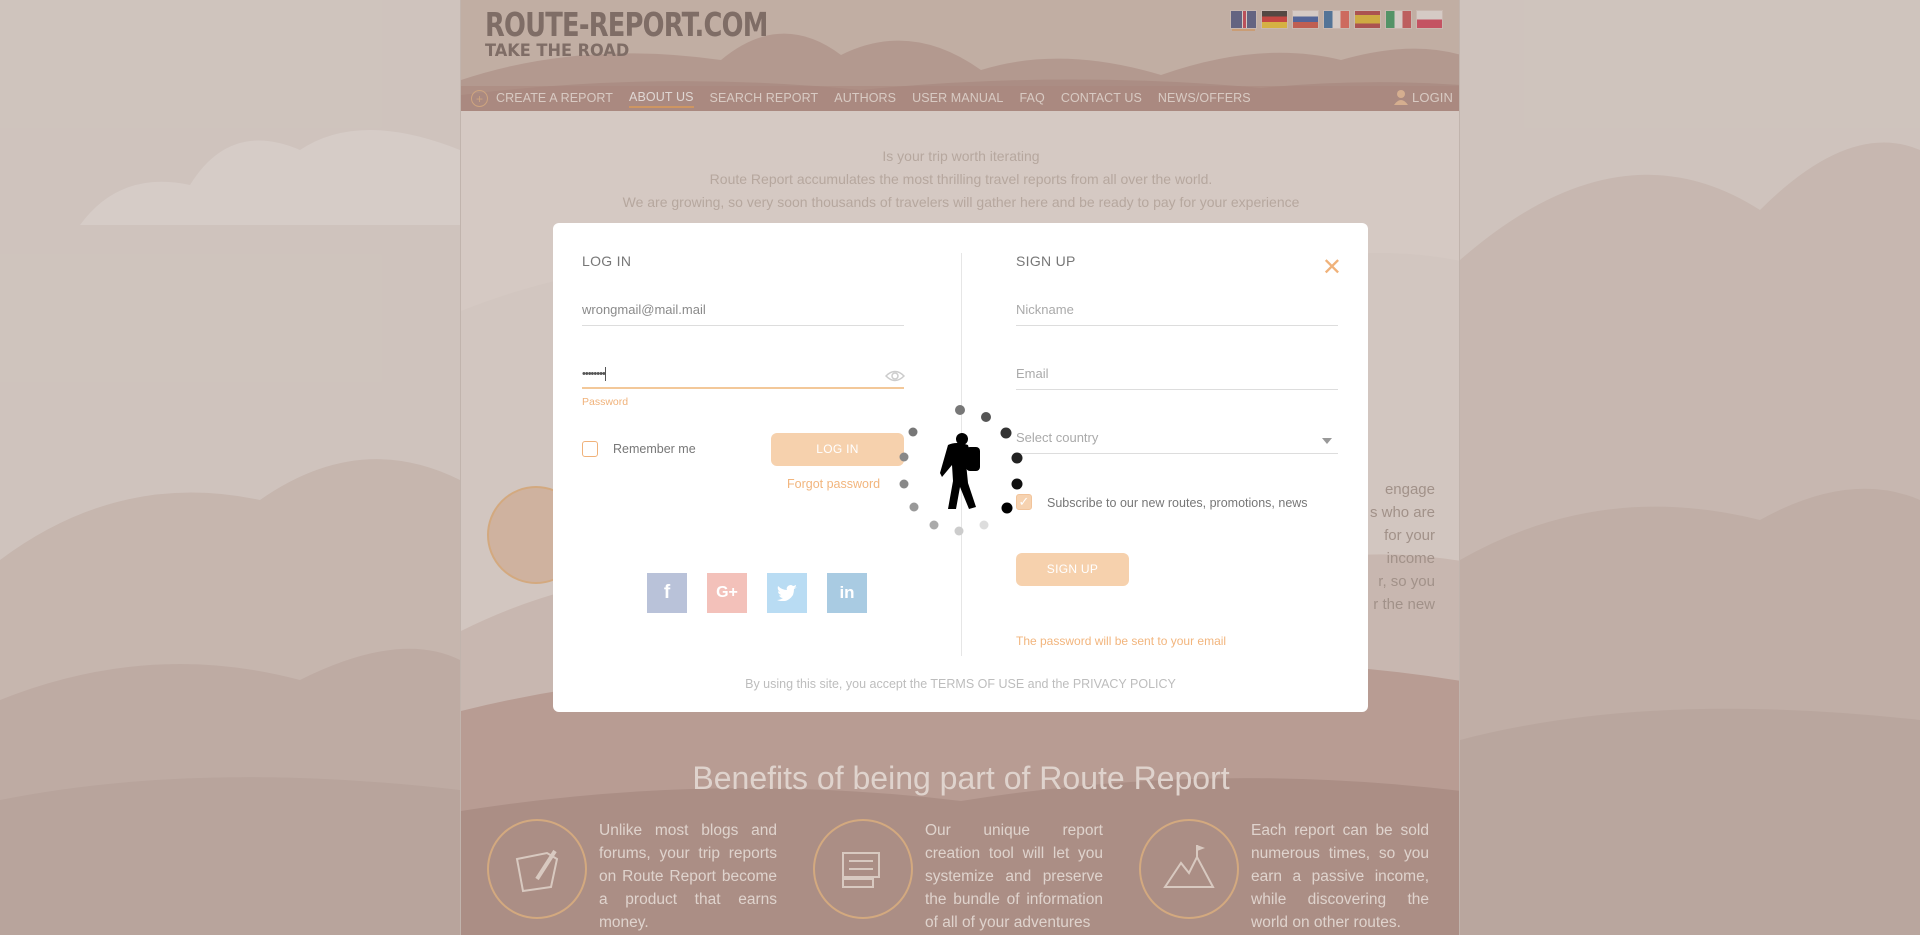  What do you see at coordinates (743, 376) in the screenshot?
I see `login-password-input: ••••••••` at bounding box center [743, 376].